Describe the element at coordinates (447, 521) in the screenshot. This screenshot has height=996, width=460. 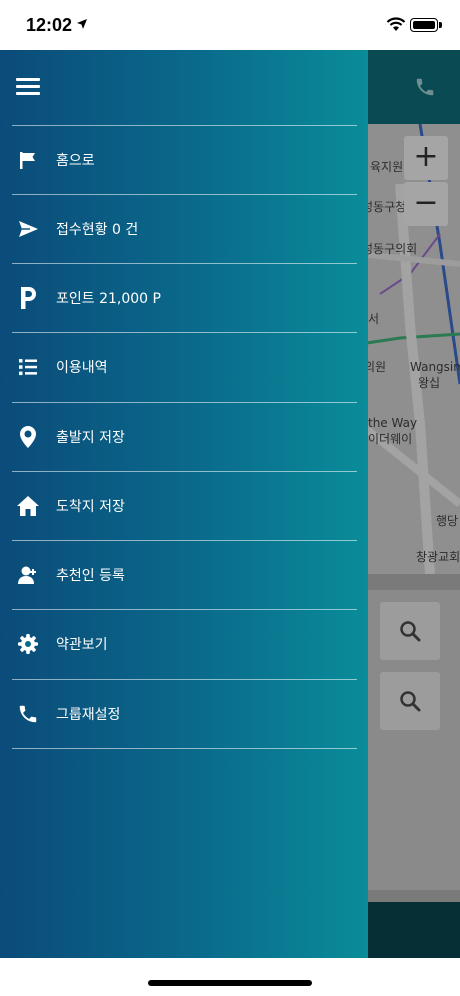
I see `map-label: 행당` at that location.